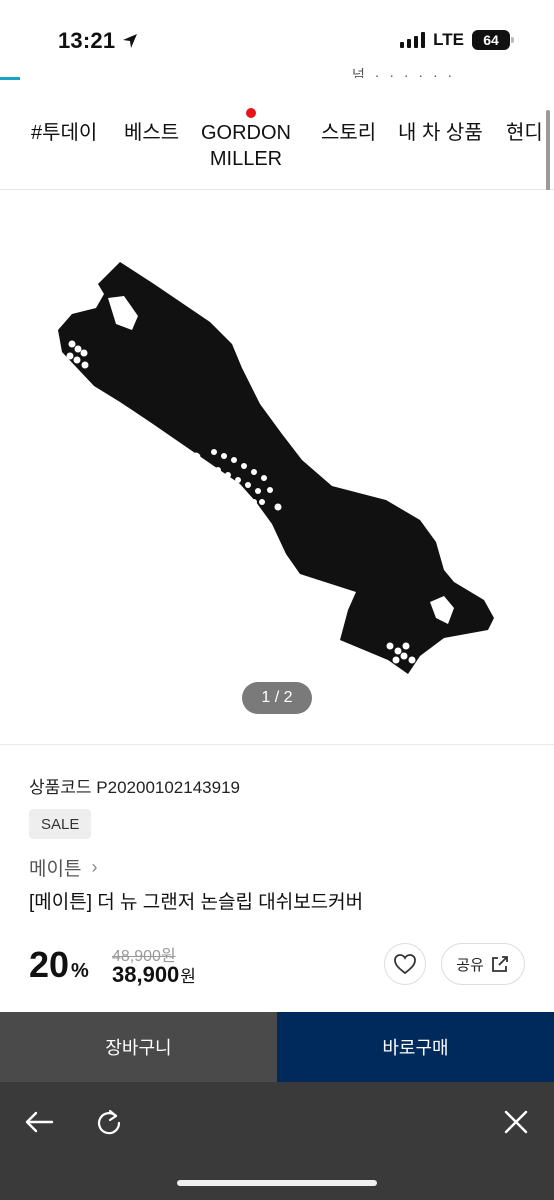  I want to click on discount-rate: 20 %, so click(59, 965).